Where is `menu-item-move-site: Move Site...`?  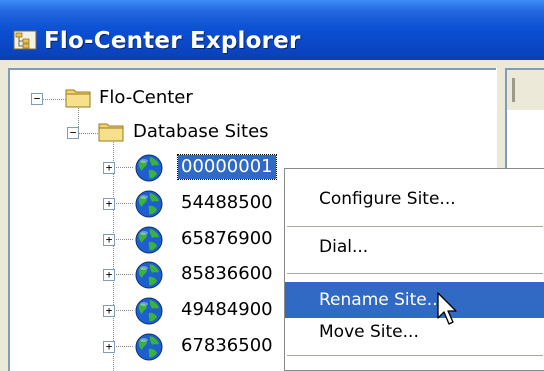 menu-item-move-site: Move Site... is located at coordinates (414, 332).